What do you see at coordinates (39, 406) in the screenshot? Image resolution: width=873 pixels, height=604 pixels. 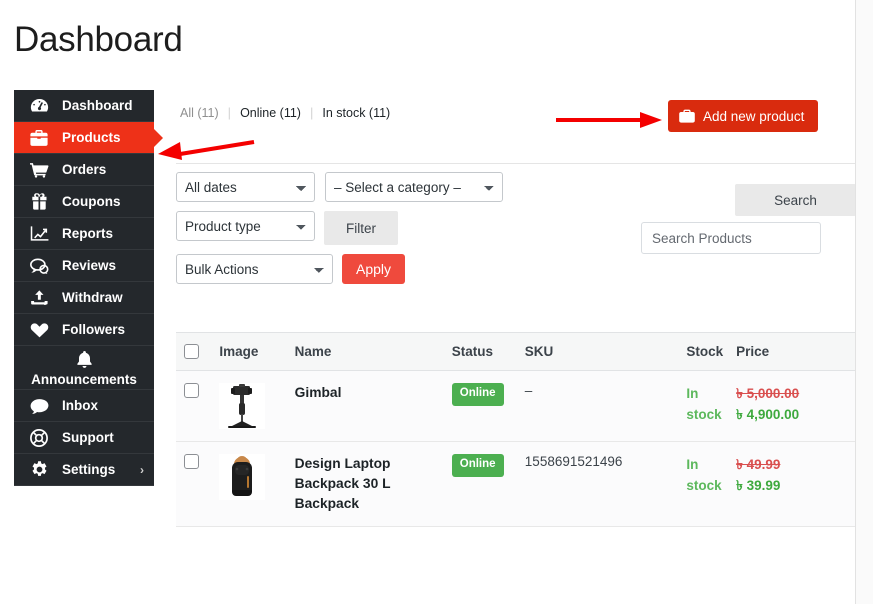 I see `speech-bubble-icon` at bounding box center [39, 406].